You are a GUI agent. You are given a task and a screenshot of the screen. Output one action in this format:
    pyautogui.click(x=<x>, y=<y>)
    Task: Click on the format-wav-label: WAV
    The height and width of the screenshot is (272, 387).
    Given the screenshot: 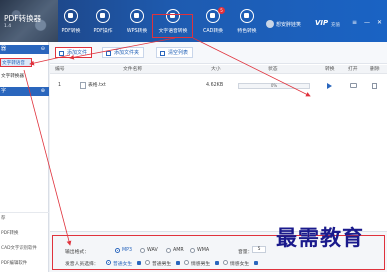 What is the action you would take?
    pyautogui.click(x=152, y=250)
    